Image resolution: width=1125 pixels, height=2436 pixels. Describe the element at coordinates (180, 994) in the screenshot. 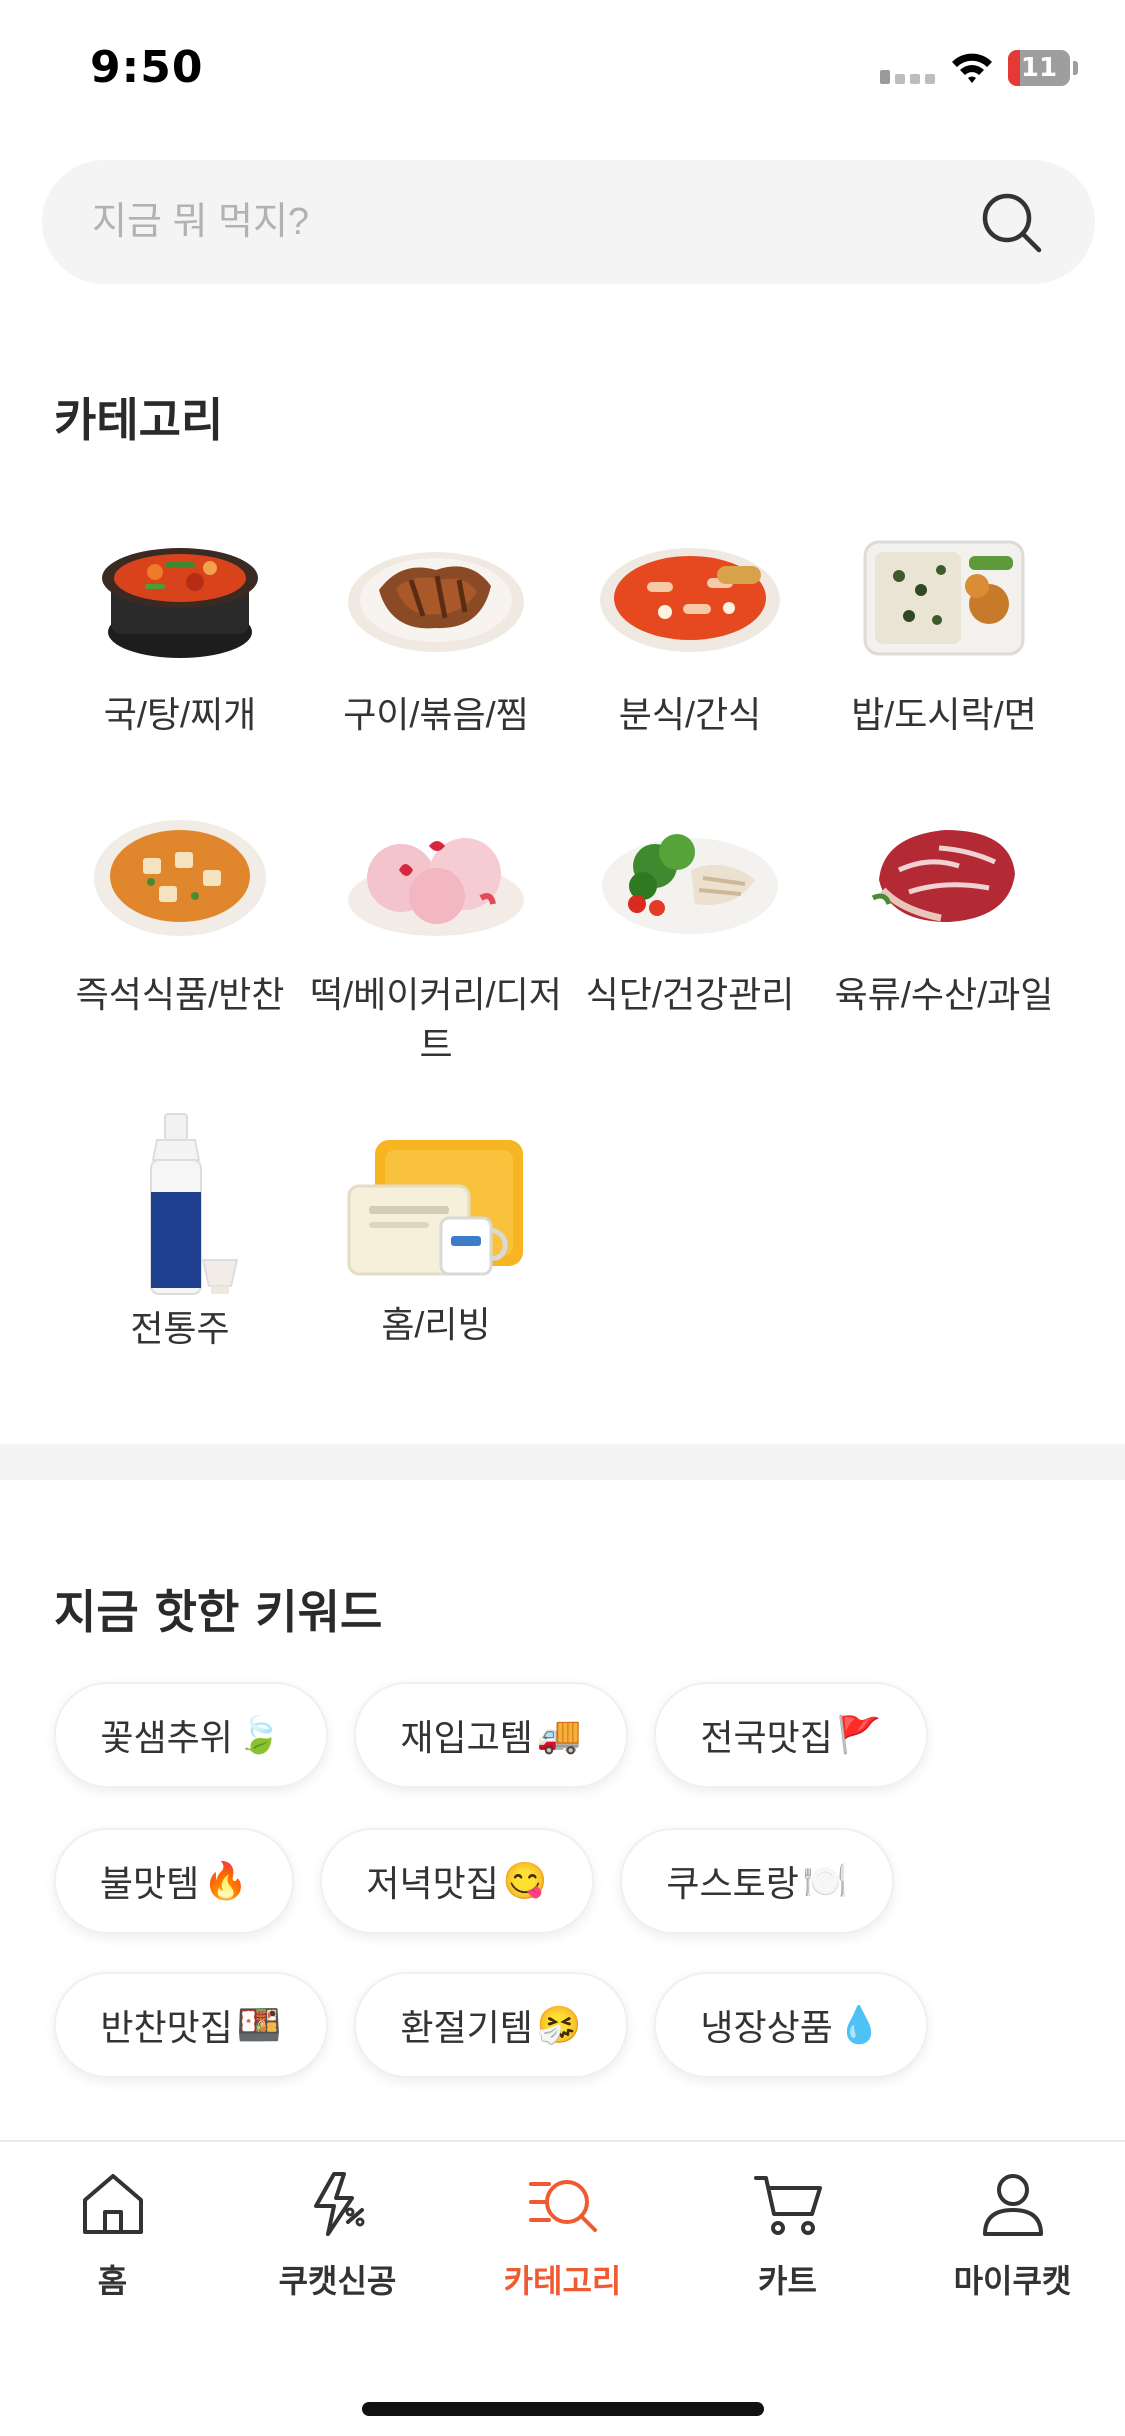

I see `category-label: 즉석식품/반찬` at that location.